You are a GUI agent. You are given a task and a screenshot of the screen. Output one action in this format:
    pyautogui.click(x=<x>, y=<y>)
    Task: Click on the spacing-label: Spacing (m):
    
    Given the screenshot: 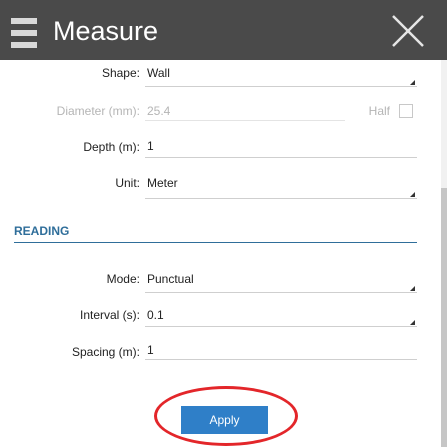 What is the action you would take?
    pyautogui.click(x=105, y=352)
    